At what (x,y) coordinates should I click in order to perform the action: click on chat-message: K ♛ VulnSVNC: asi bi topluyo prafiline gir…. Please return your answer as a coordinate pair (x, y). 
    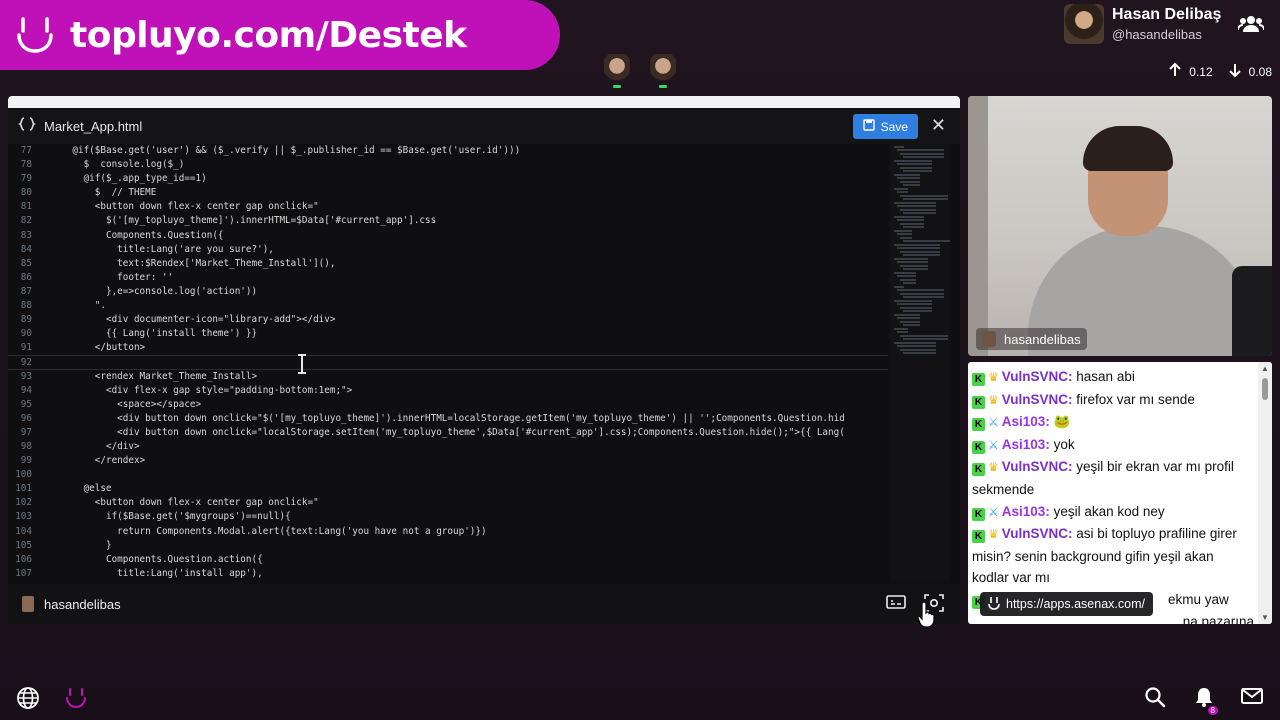
    Looking at the image, I should click on (1104, 556).